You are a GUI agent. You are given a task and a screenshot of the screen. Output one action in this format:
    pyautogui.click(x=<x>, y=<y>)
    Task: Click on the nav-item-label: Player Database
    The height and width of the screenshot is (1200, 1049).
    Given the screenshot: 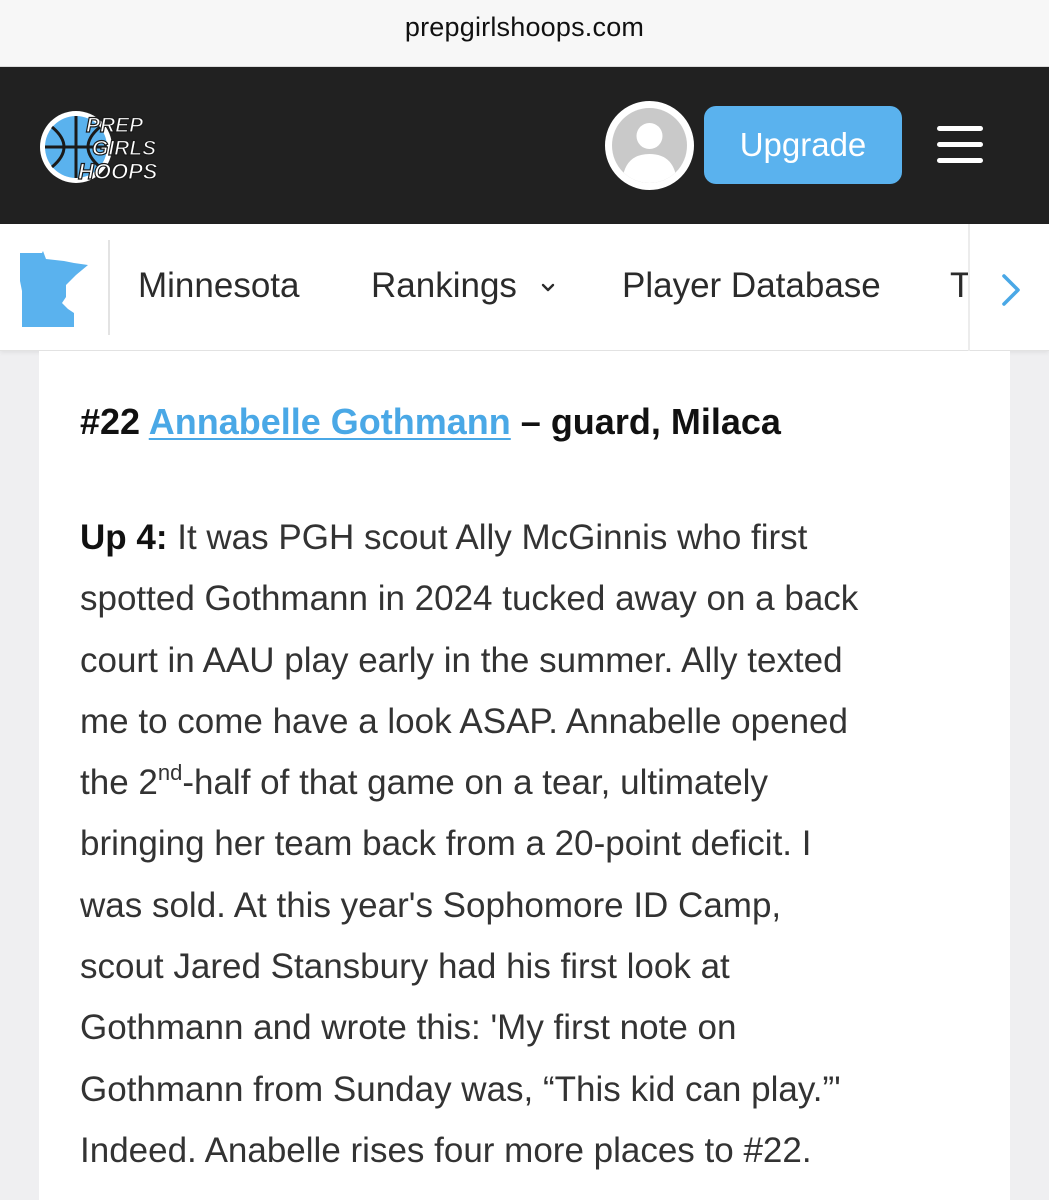 What is the action you would take?
    pyautogui.click(x=751, y=285)
    